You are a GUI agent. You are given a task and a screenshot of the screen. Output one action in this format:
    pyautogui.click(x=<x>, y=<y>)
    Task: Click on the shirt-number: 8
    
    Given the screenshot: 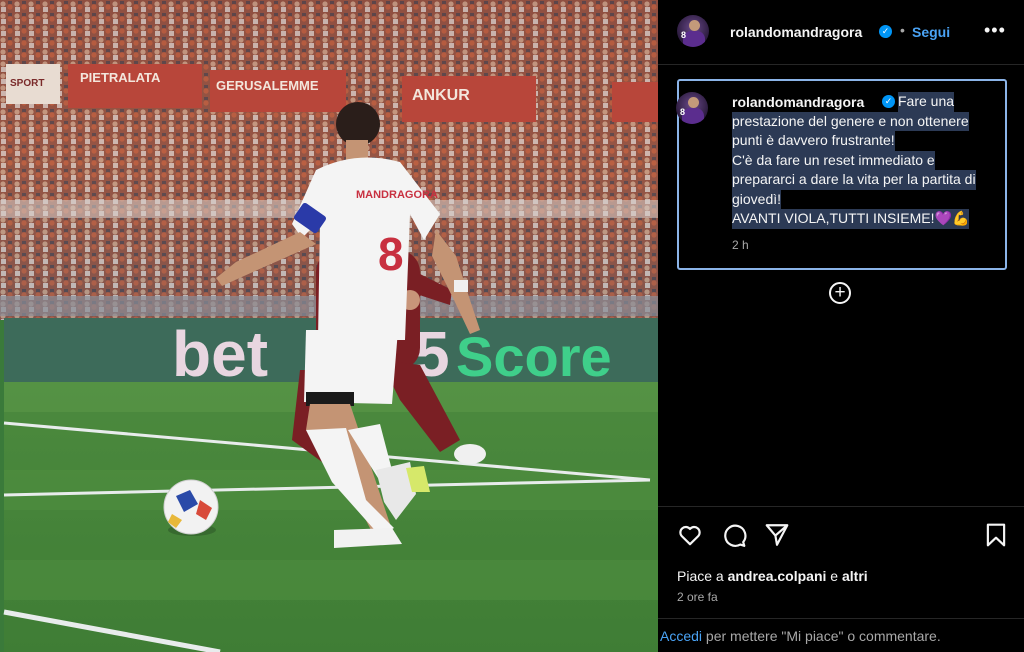 What is the action you would take?
    pyautogui.click(x=391, y=254)
    